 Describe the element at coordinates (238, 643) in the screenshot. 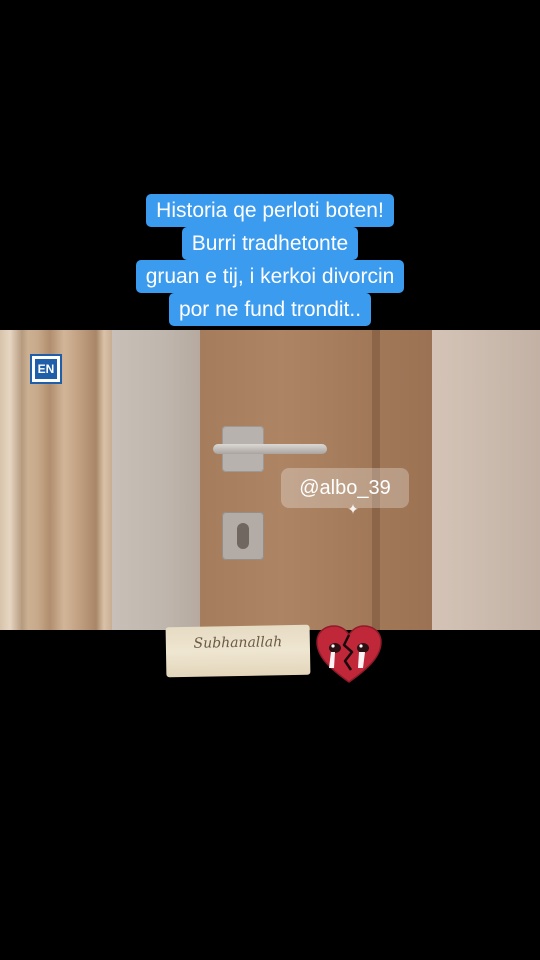

I see `subhanallah-sticker-text: Subhanallah` at that location.